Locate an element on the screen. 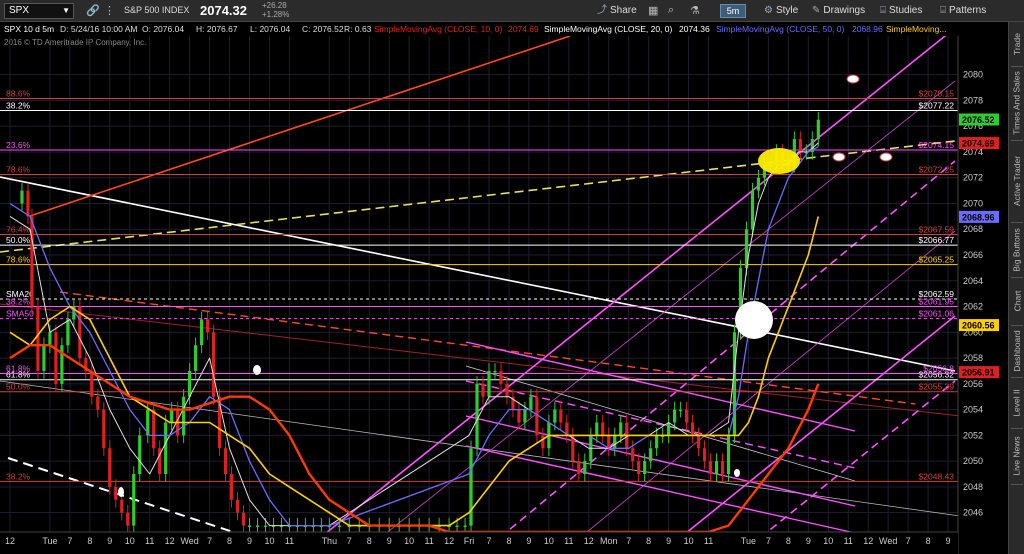  sidebar-tab-big-buttons: Big Buttons is located at coordinates (1016, 249).